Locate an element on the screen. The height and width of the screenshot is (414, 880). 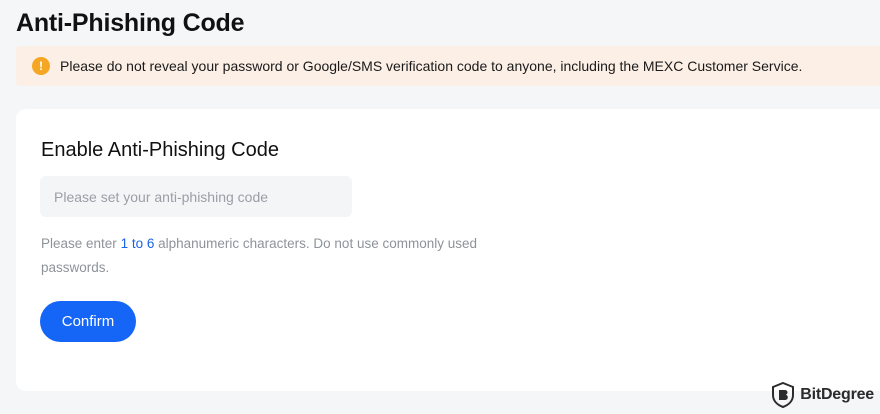
watermark-text: BitDegree is located at coordinates (837, 394).